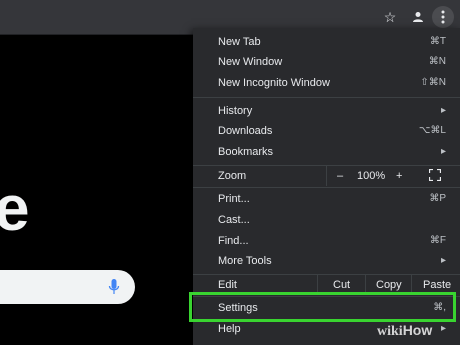 Image resolution: width=460 pixels, height=345 pixels. I want to click on watermark-how: How, so click(417, 330).